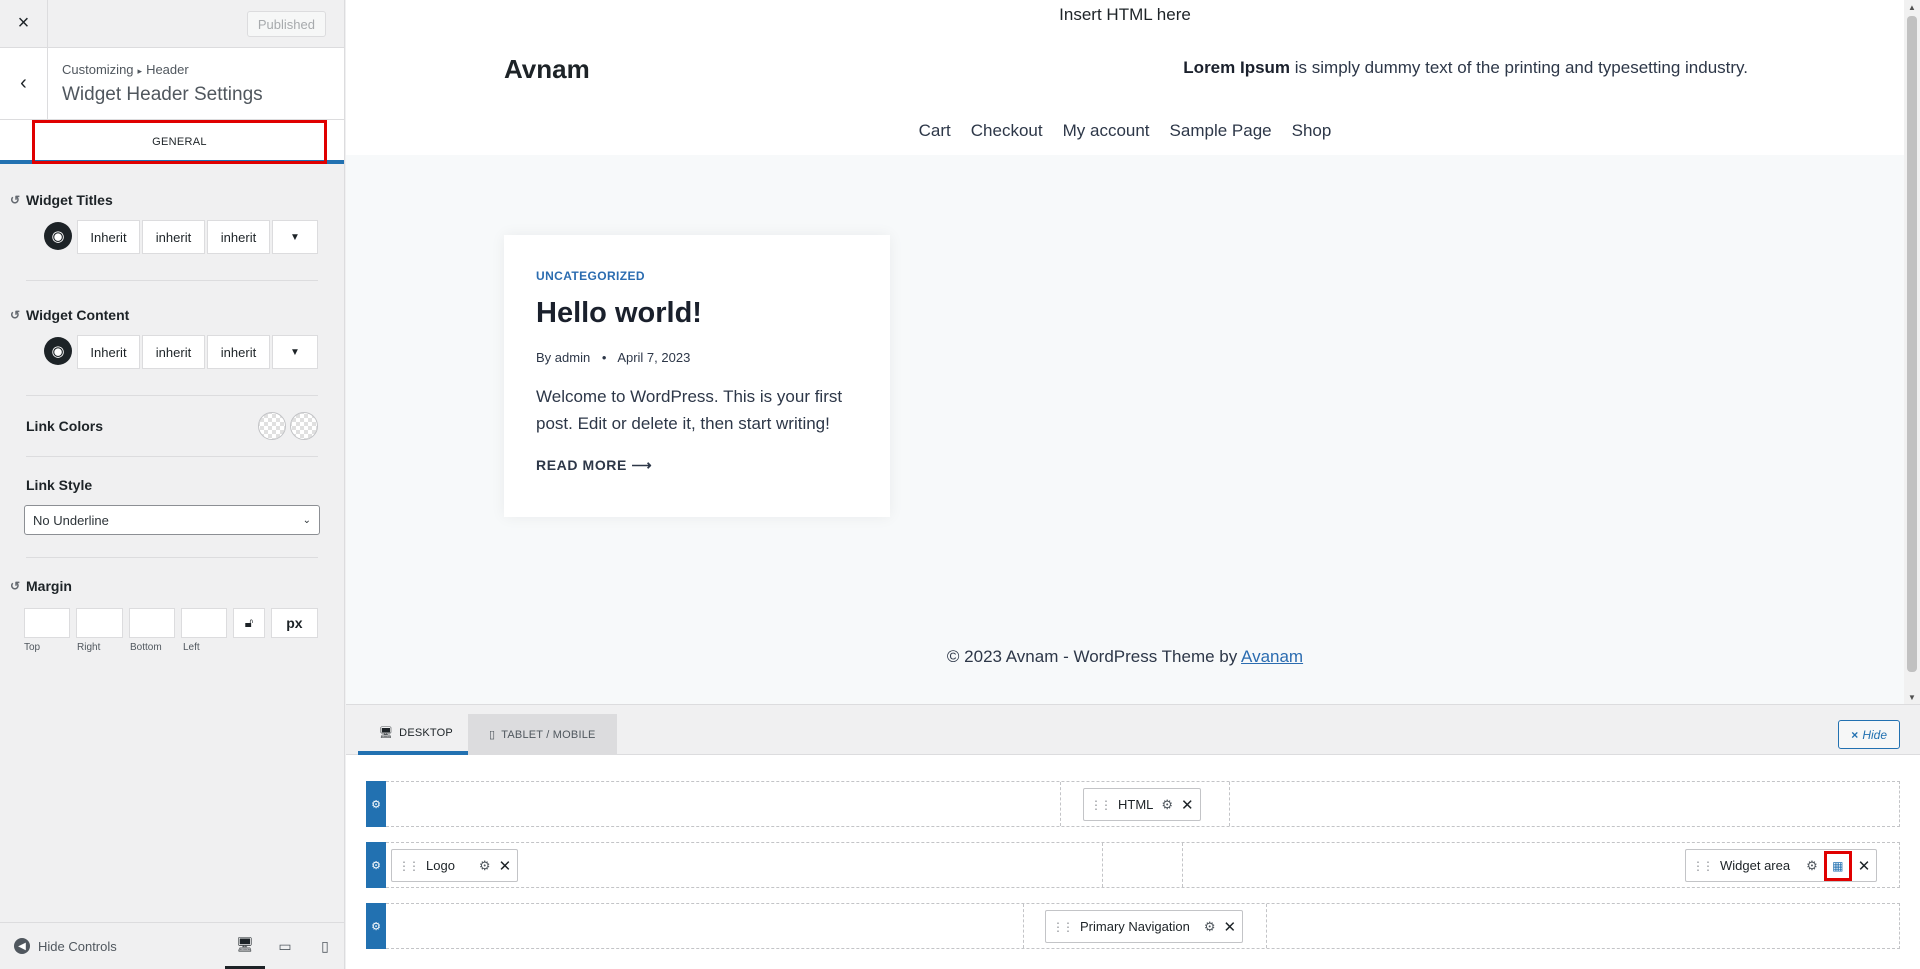  What do you see at coordinates (1272, 656) in the screenshot?
I see `footer-theme-link: Avanam` at bounding box center [1272, 656].